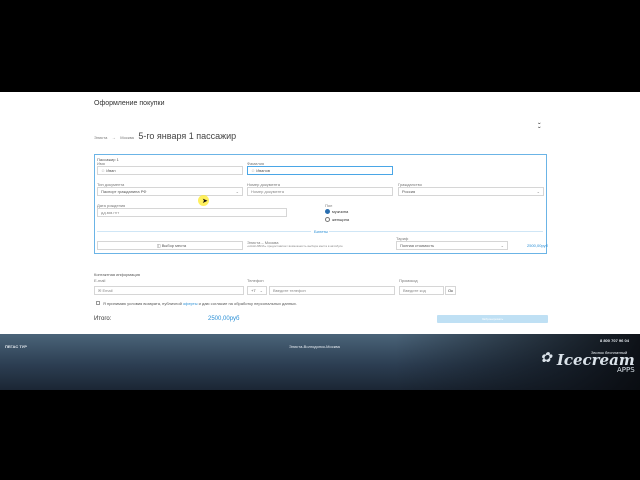 This screenshot has height=480, width=640. What do you see at coordinates (224, 319) in the screenshot?
I see `total-value: 2500,00руб` at bounding box center [224, 319].